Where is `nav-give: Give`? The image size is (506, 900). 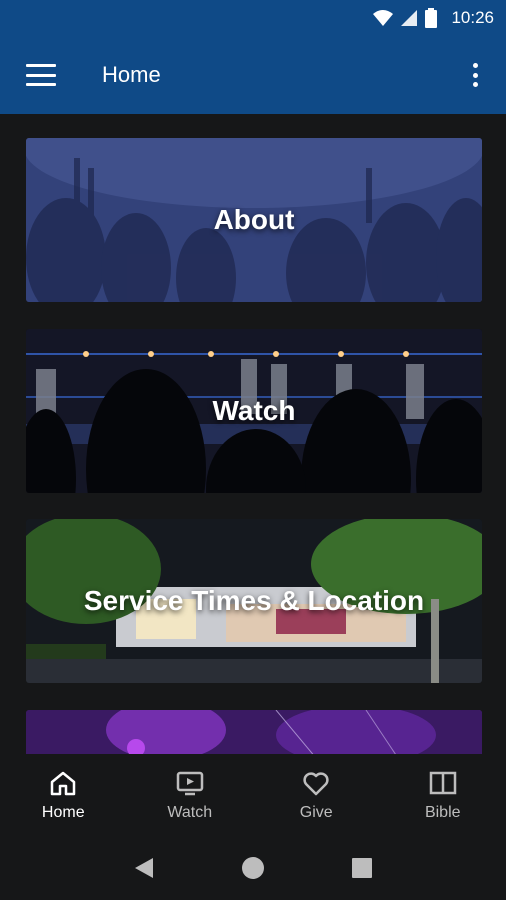
nav-give: Give is located at coordinates (316, 795).